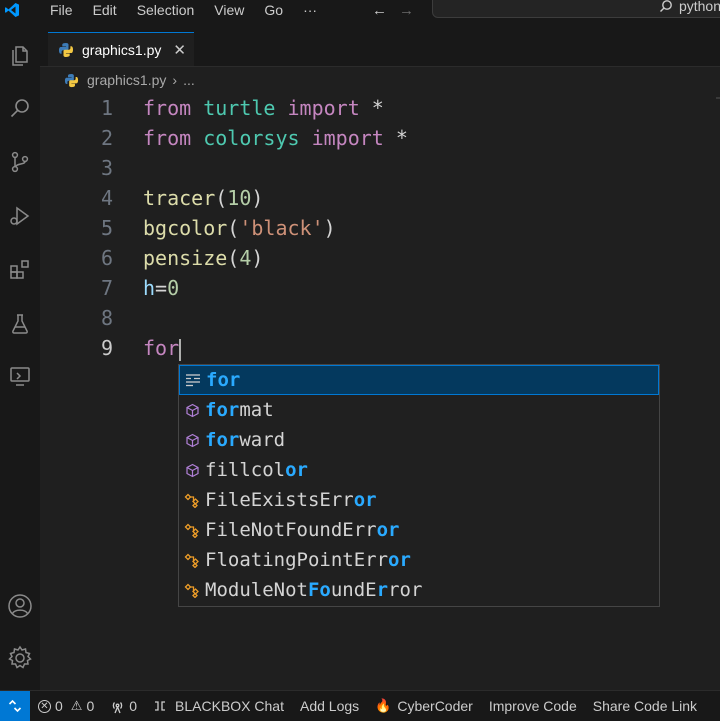 The height and width of the screenshot is (721, 720). I want to click on suggestion-item: format, so click(419, 410).